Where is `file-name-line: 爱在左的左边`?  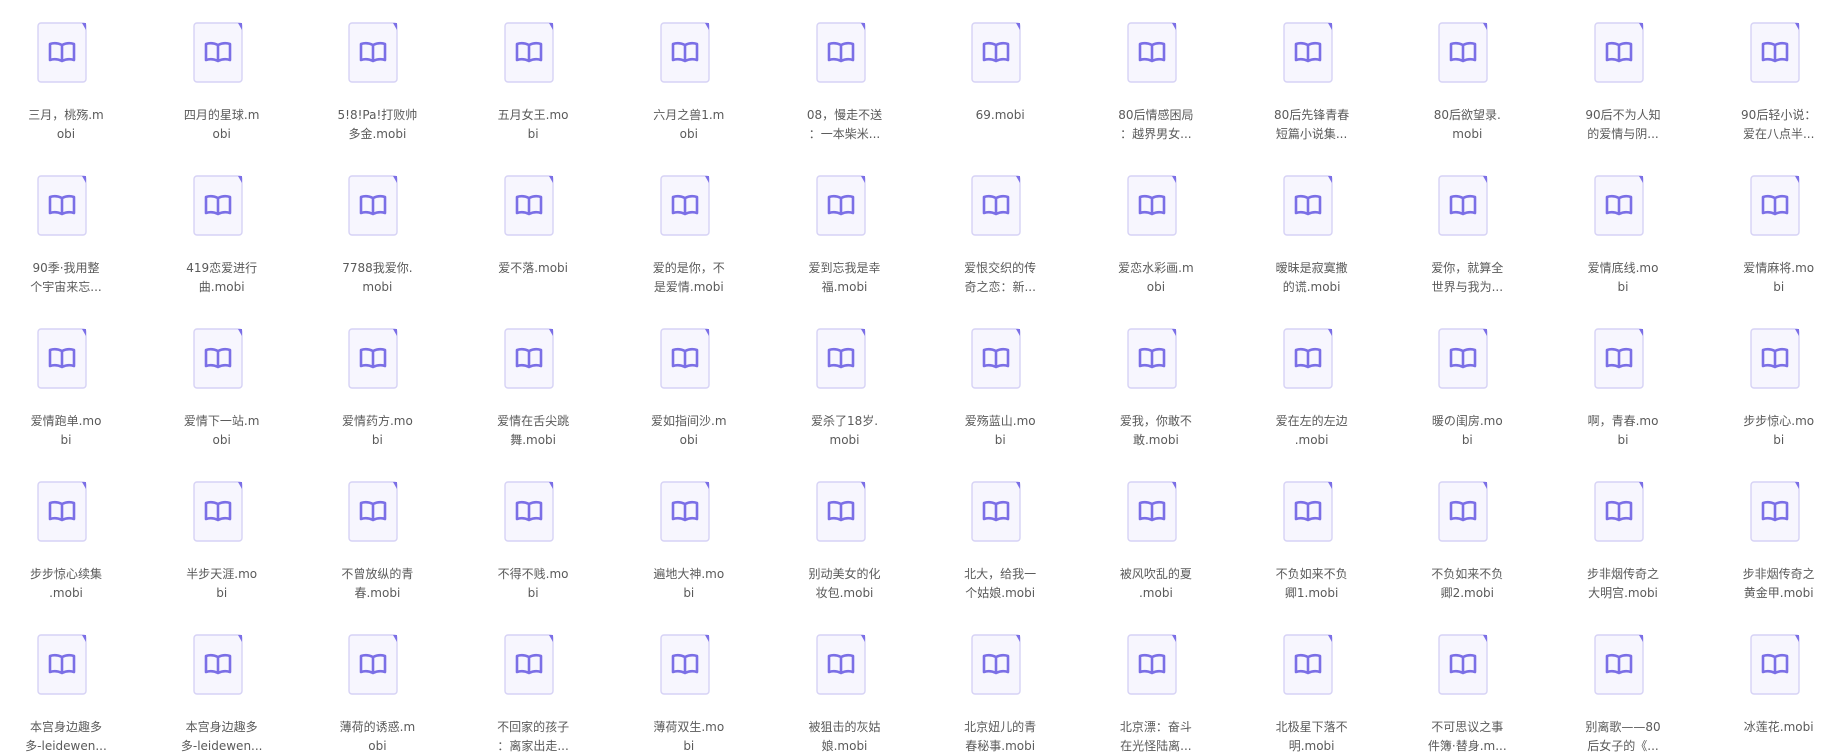
file-name-line: 爱在左的左边 is located at coordinates (1311, 421).